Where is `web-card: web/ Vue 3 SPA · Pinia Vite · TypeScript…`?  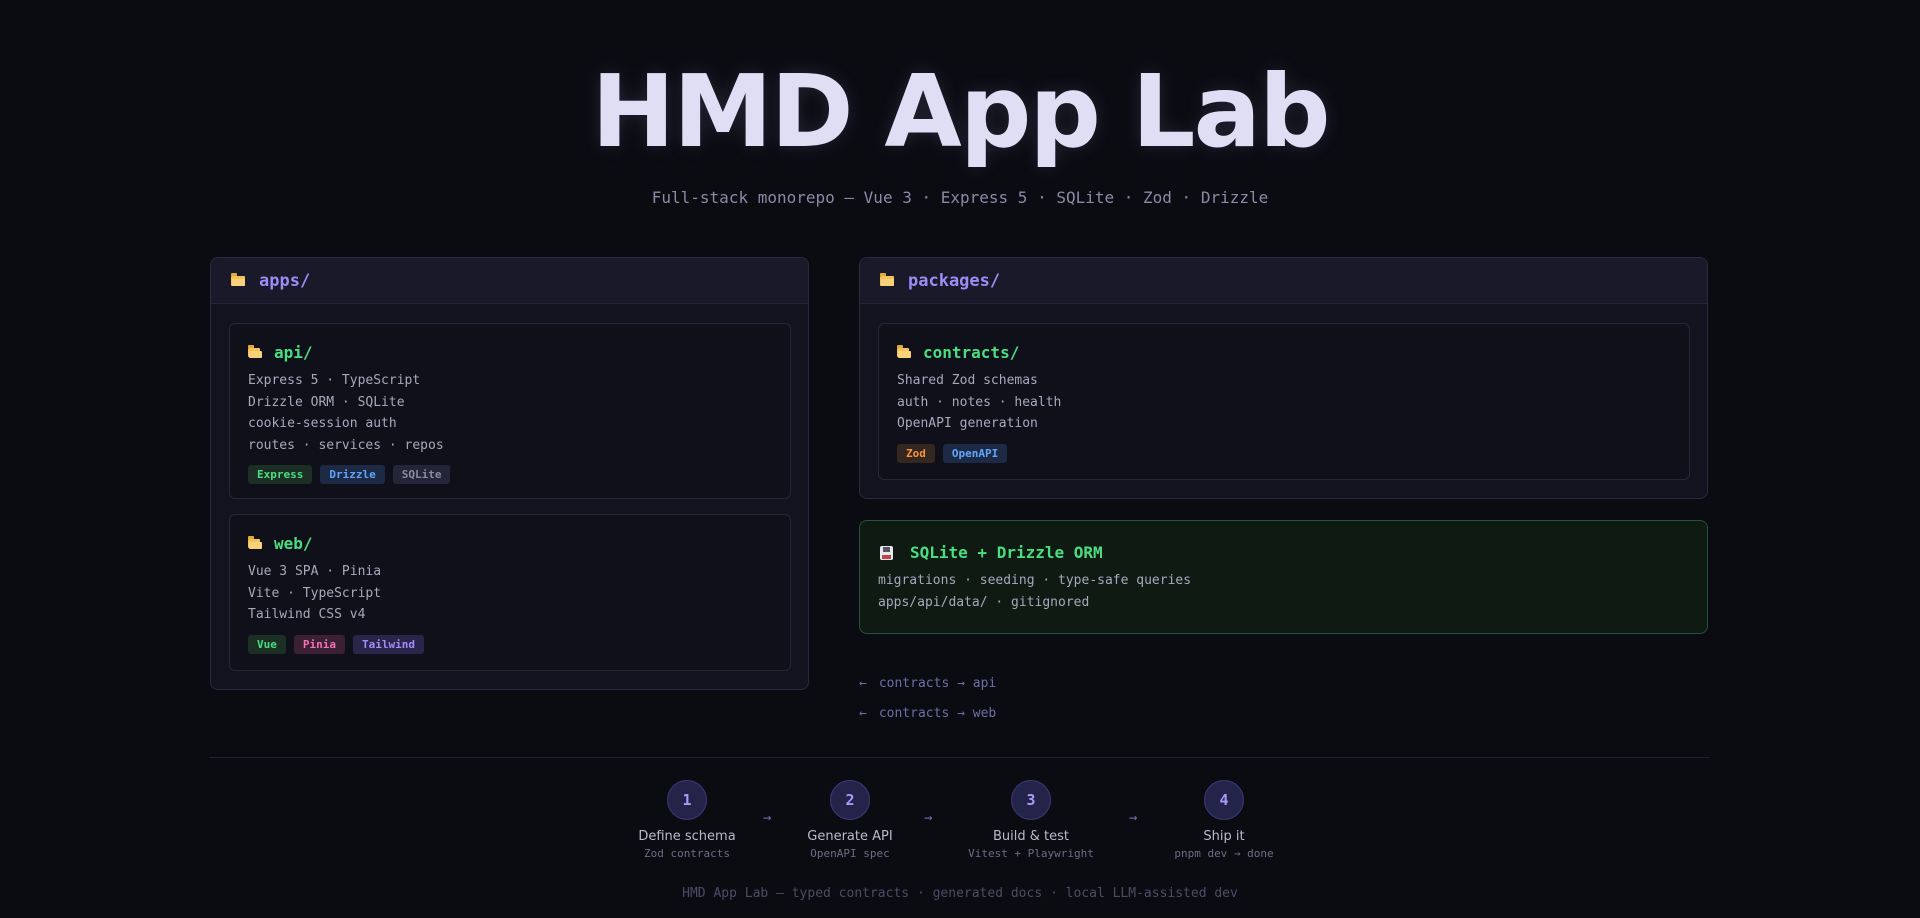
web-card: web/ Vue 3 SPA · Pinia Vite · TypeScript… is located at coordinates (510, 592).